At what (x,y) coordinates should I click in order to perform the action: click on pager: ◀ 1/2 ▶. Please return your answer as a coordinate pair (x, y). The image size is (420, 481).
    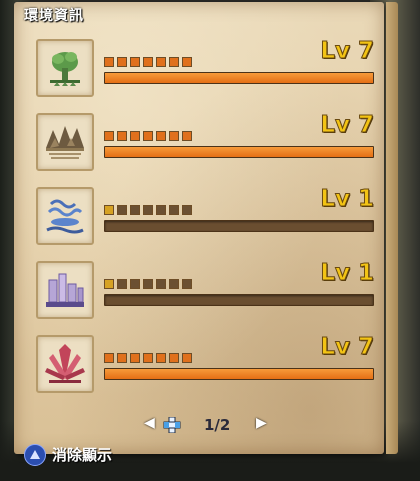
    Looking at the image, I should click on (209, 426).